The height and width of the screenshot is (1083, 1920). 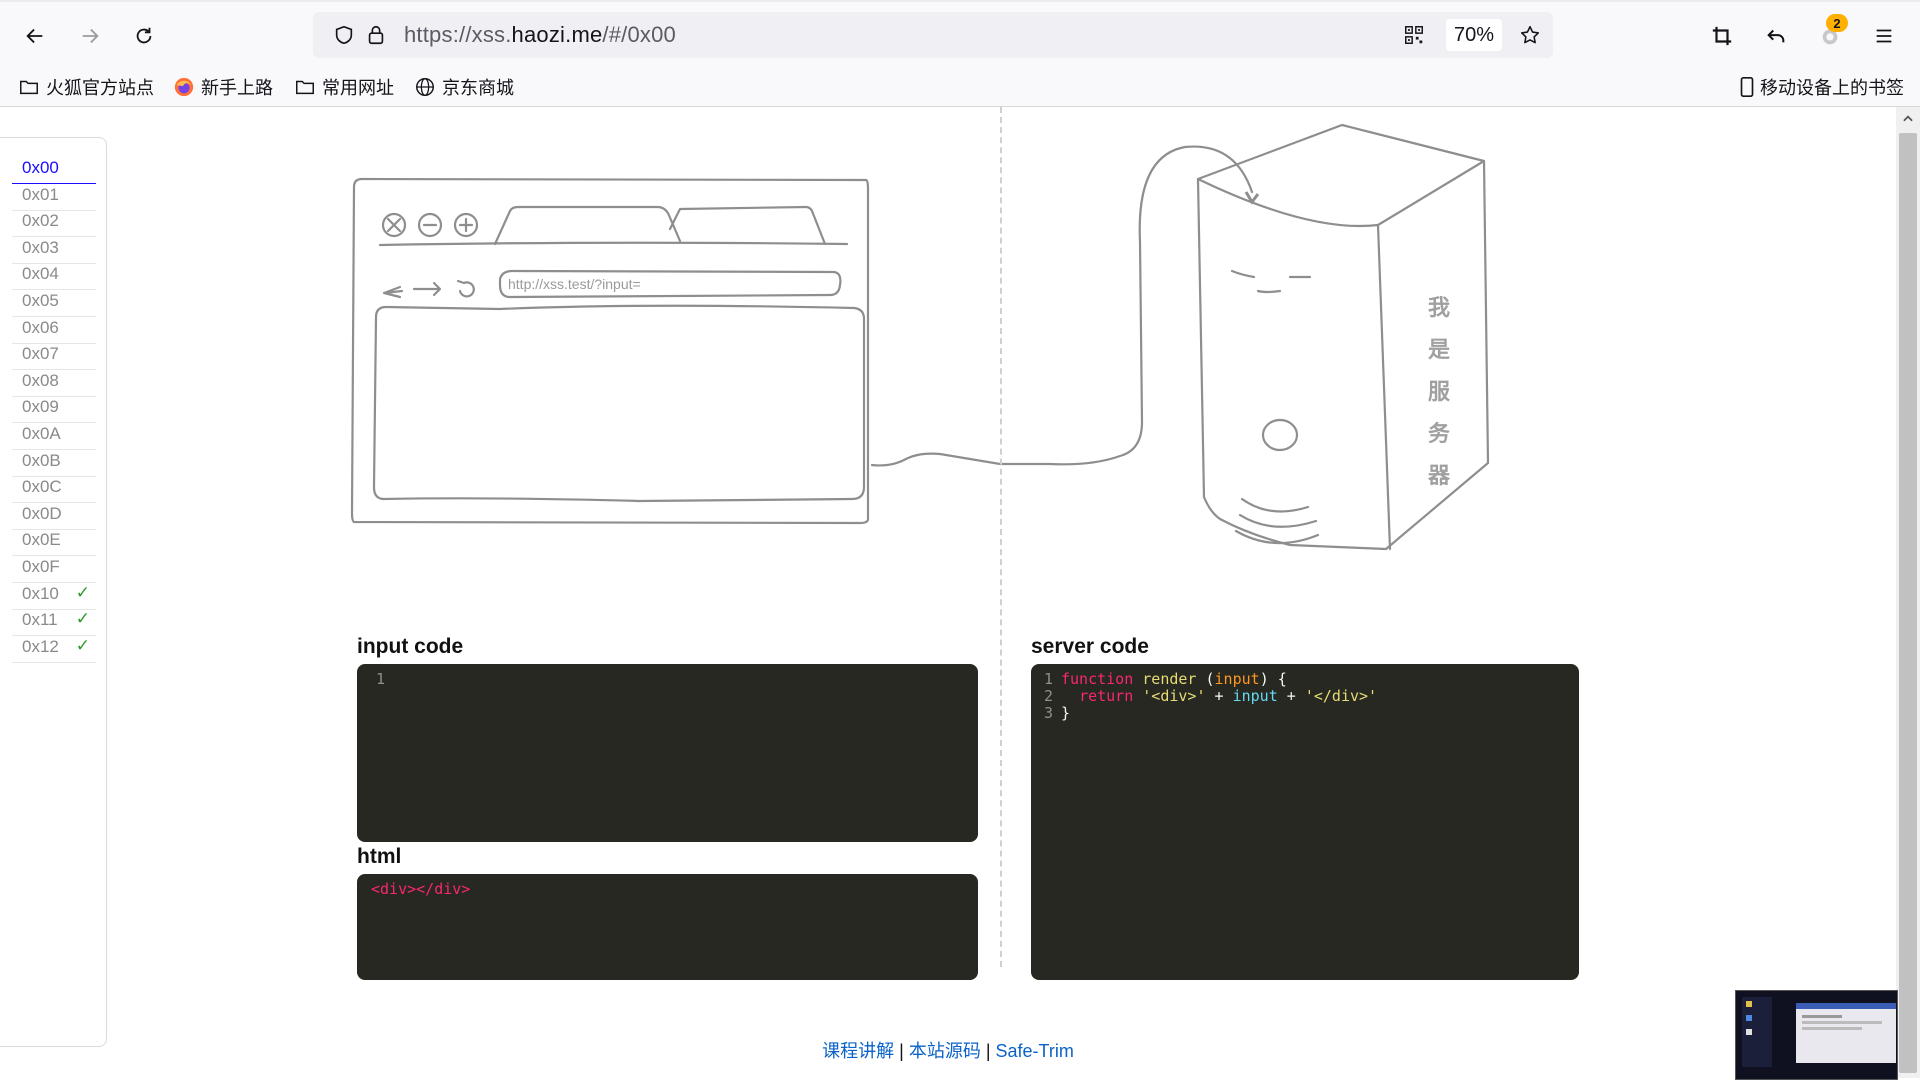 I want to click on back-button, so click(x=35, y=36).